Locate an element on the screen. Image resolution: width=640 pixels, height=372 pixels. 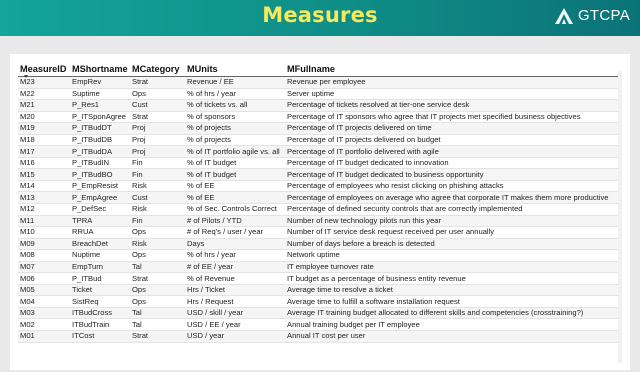
cell-munits: % of tickets vs. all is located at coordinates (235, 105).